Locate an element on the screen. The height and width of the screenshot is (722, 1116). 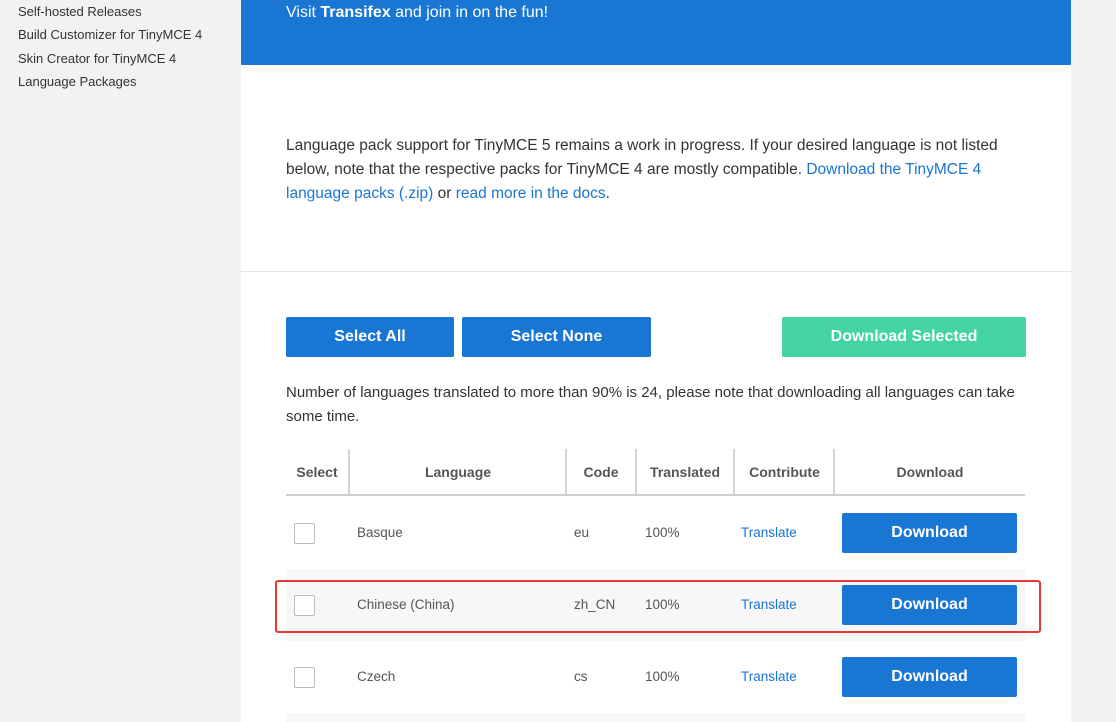
header-language: Language is located at coordinates (457, 472).